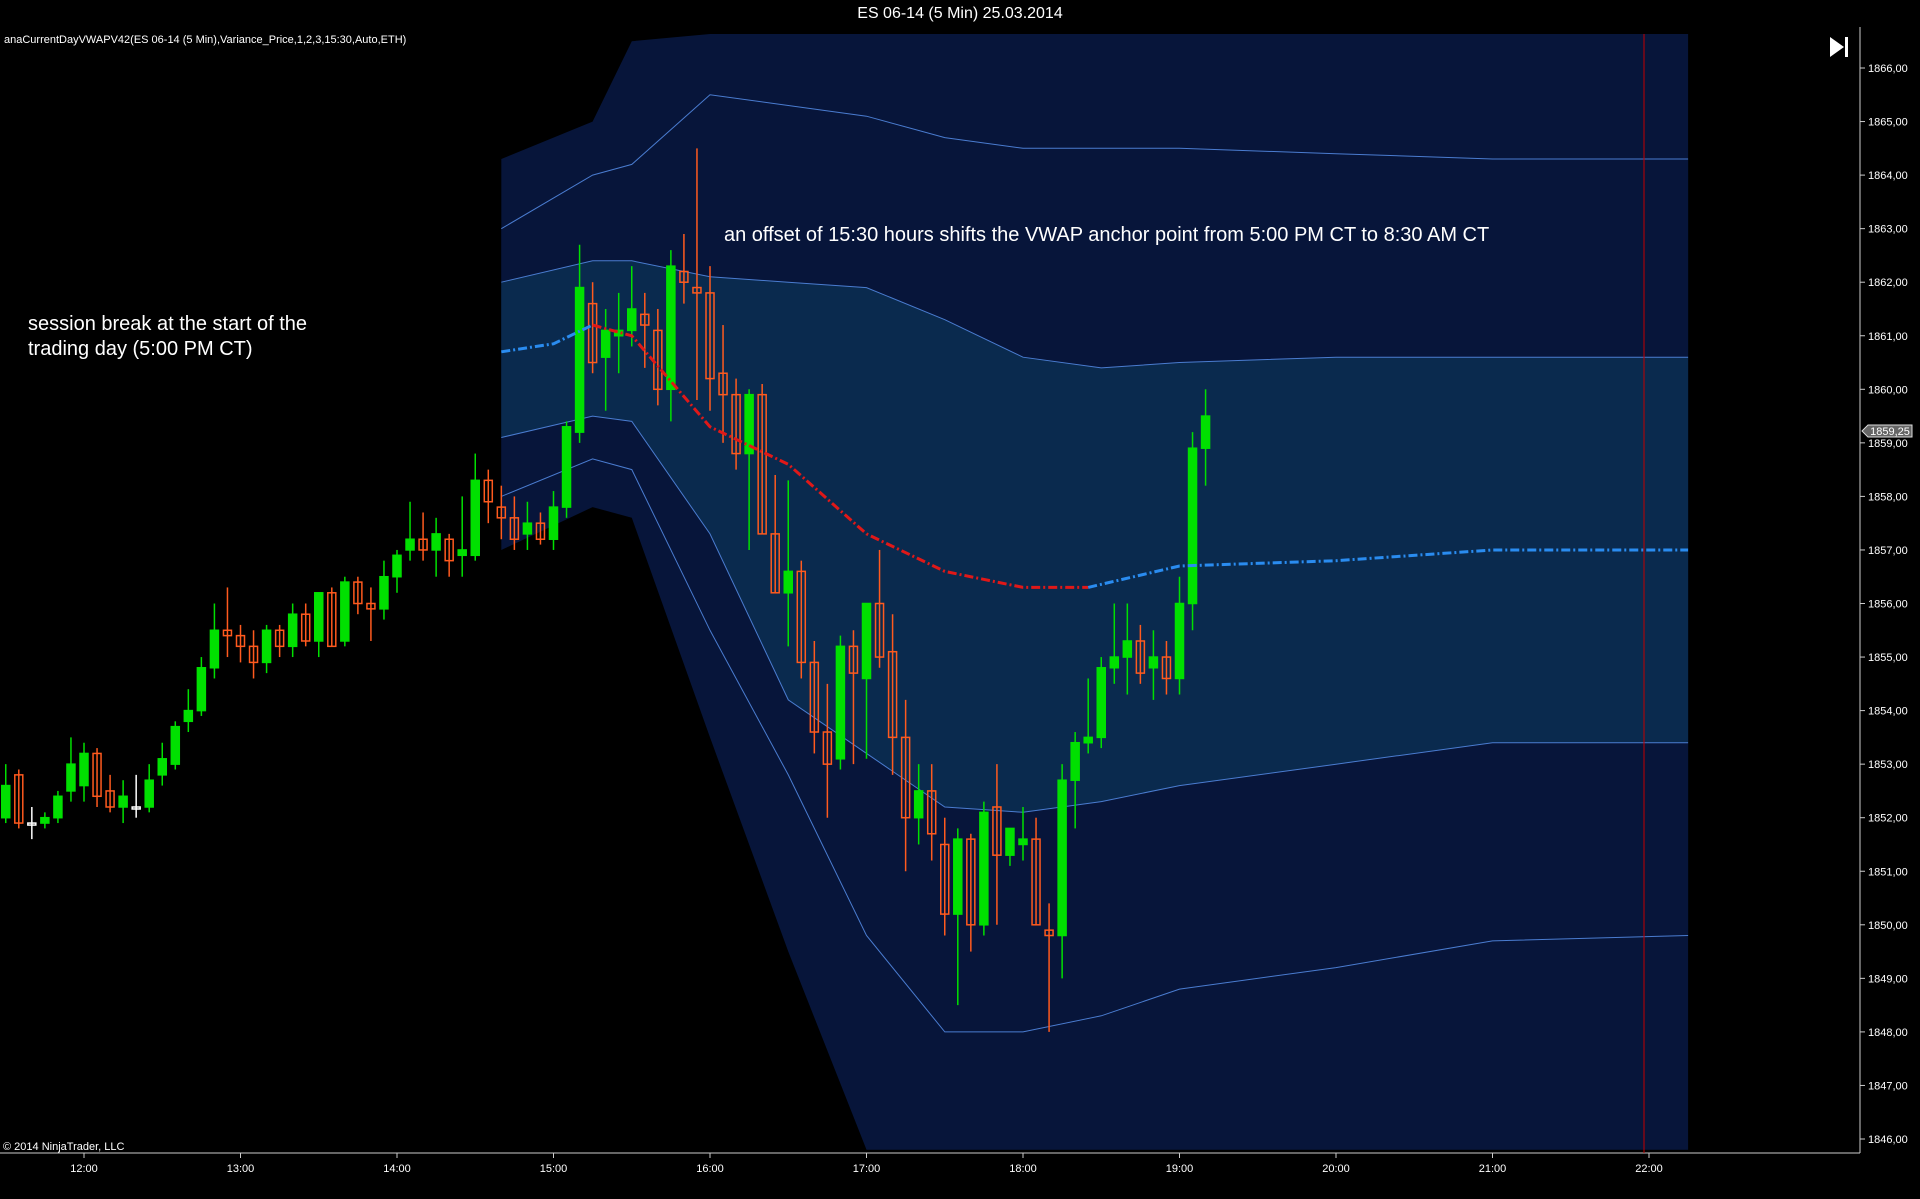 The height and width of the screenshot is (1199, 1920). What do you see at coordinates (397, 1169) in the screenshot?
I see `time-tick-label: 14:00` at bounding box center [397, 1169].